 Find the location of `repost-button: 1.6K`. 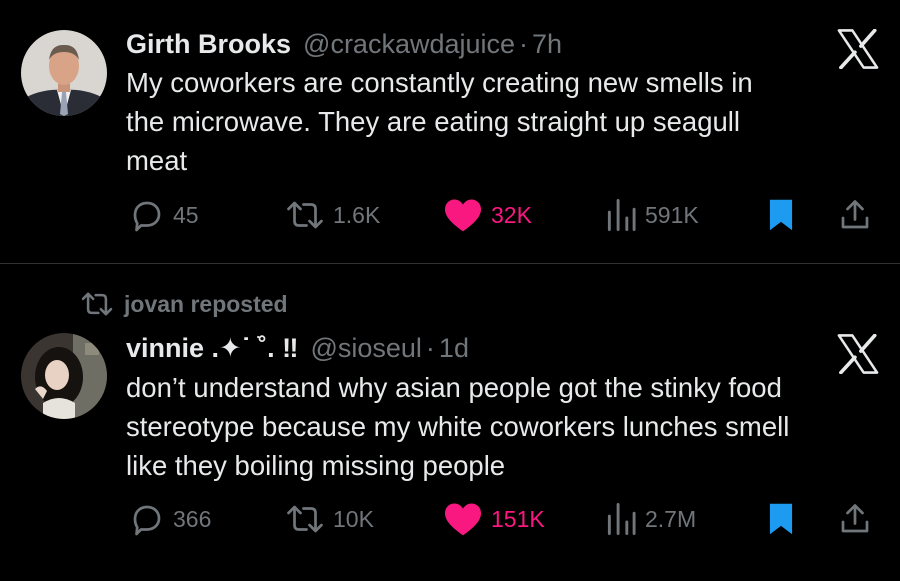

repost-button: 1.6K is located at coordinates (332, 215).